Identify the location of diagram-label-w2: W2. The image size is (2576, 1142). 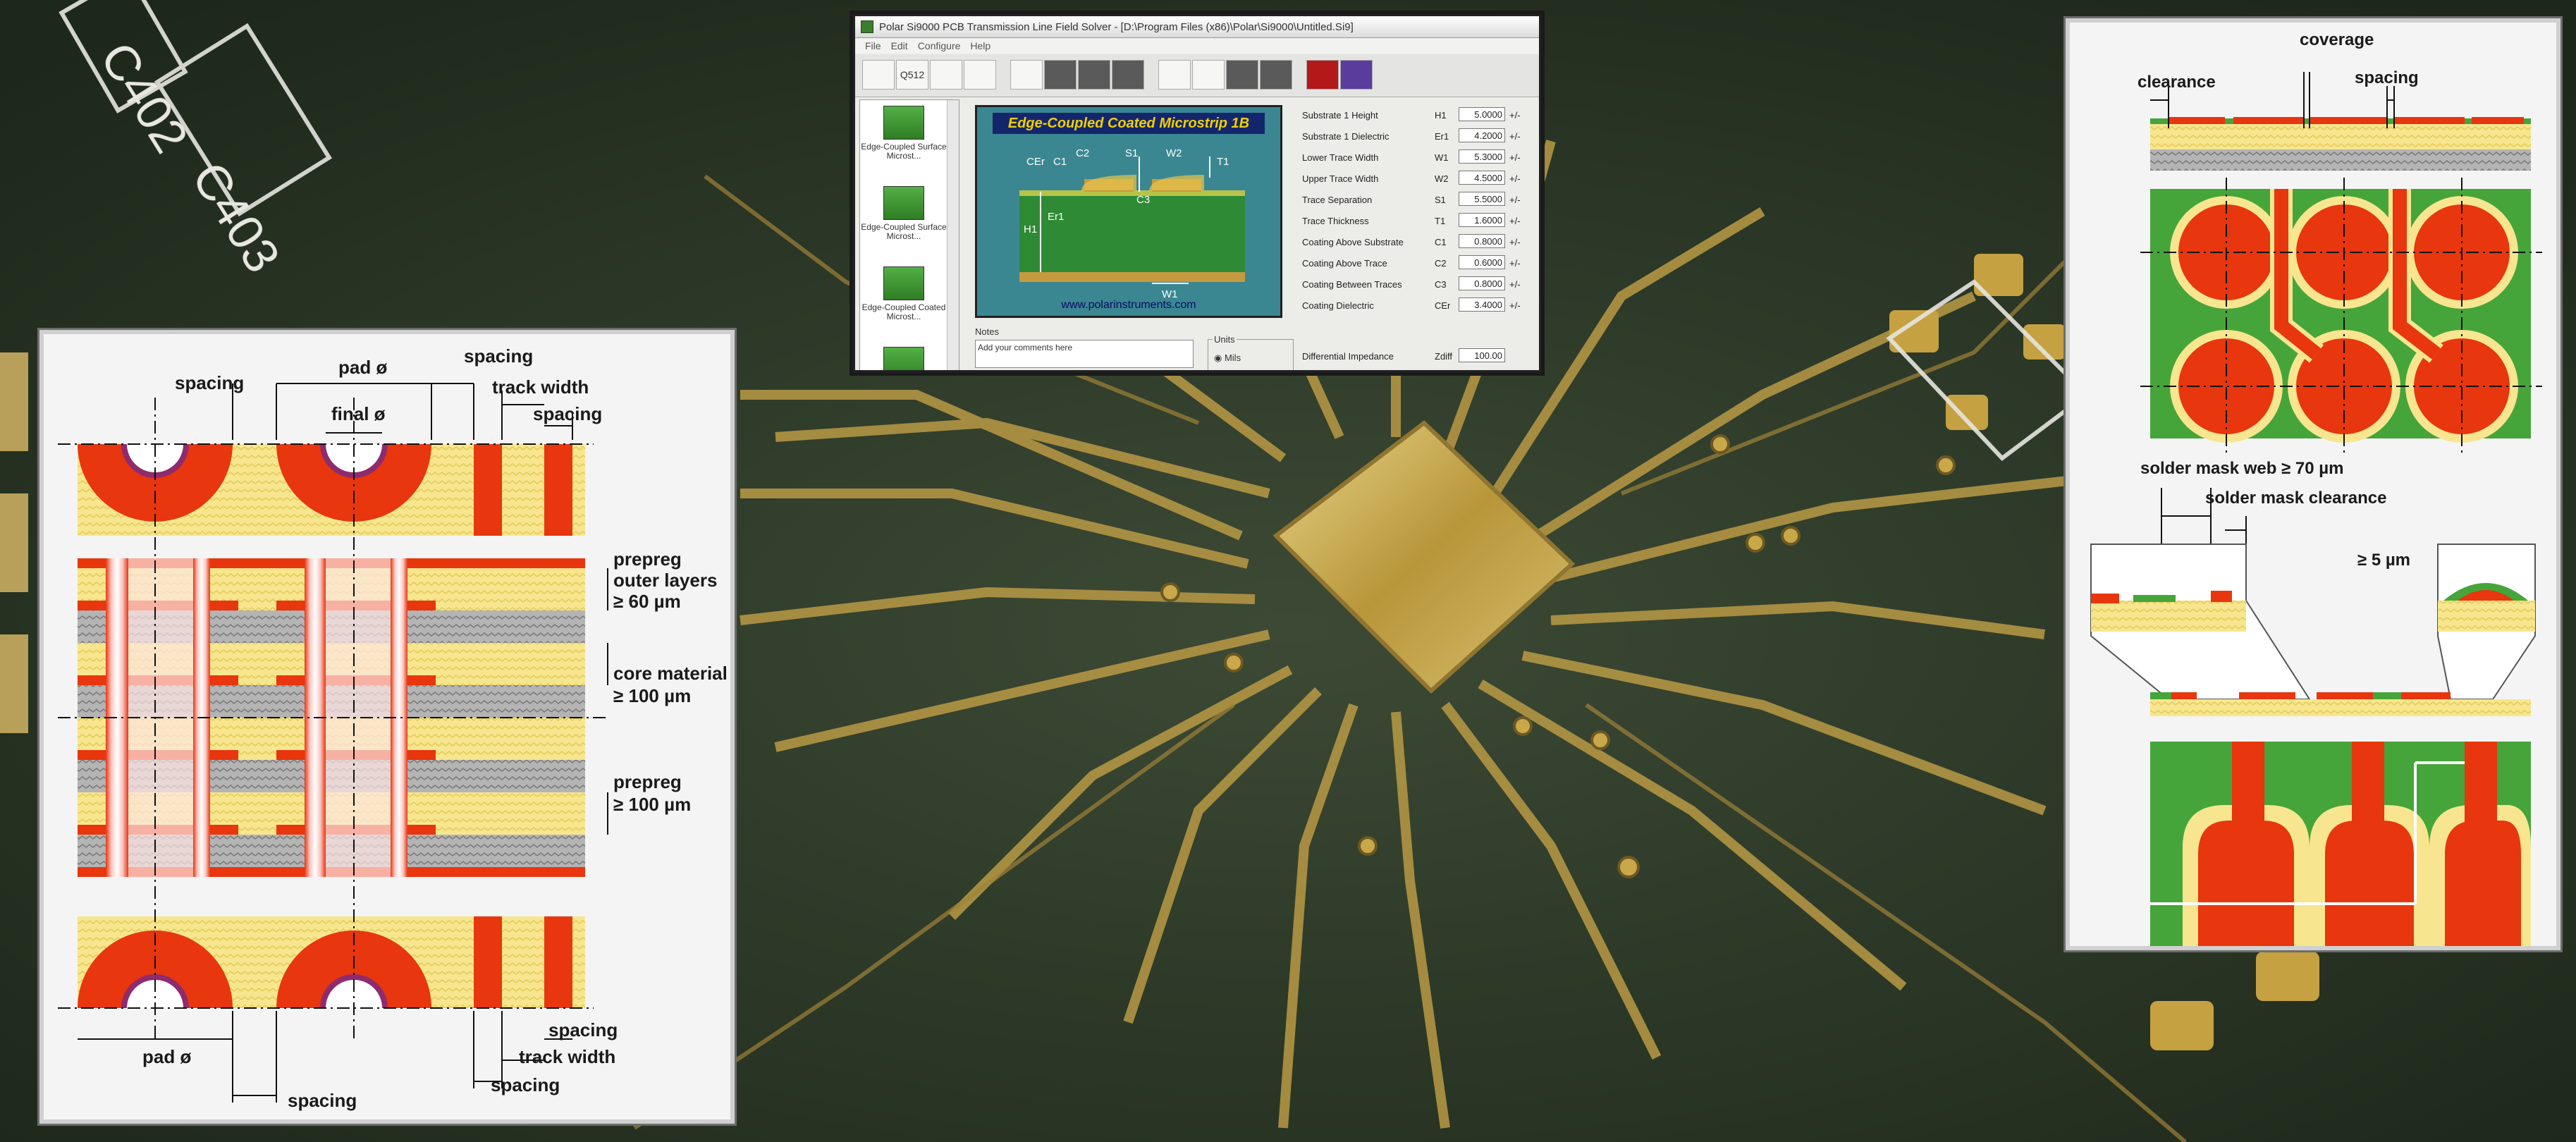
(1174, 153).